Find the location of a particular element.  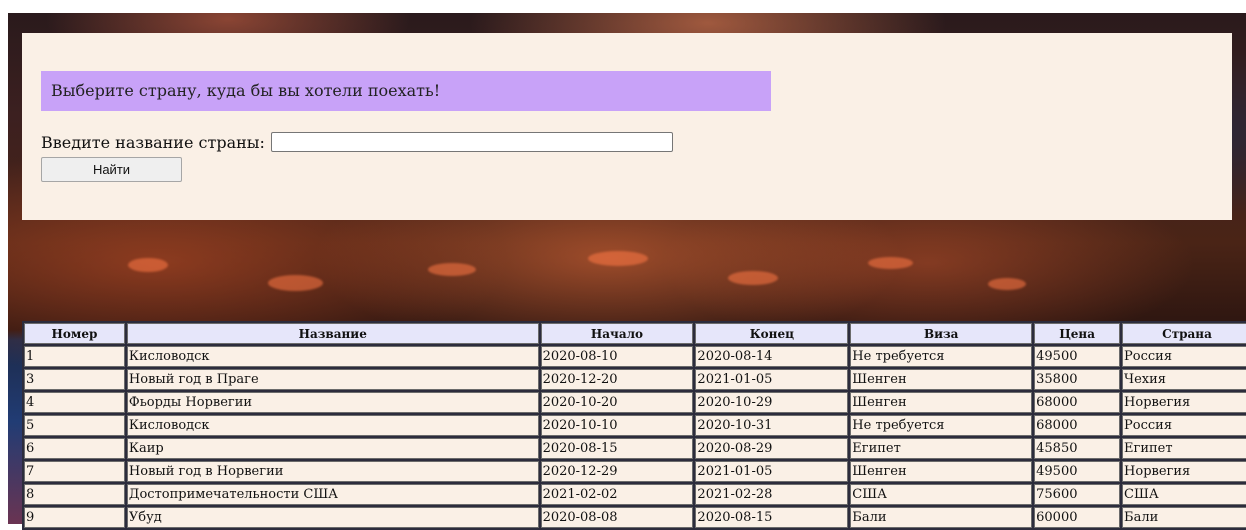

col-header-name: Название is located at coordinates (332, 333).